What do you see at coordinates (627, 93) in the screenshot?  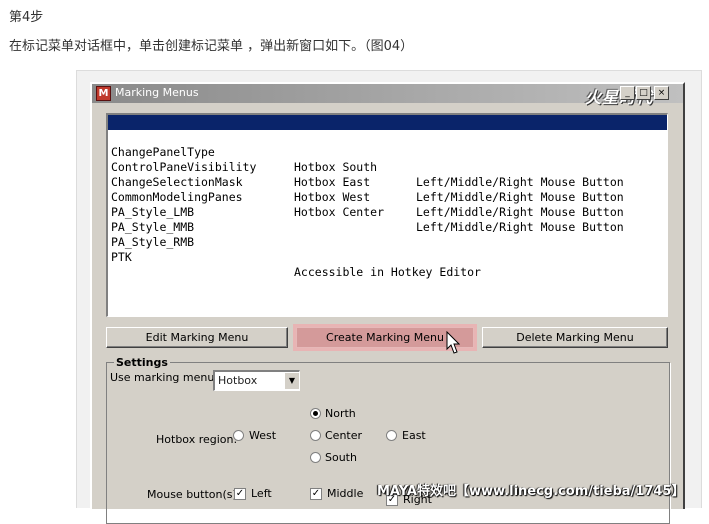 I see `minimize-button: _` at bounding box center [627, 93].